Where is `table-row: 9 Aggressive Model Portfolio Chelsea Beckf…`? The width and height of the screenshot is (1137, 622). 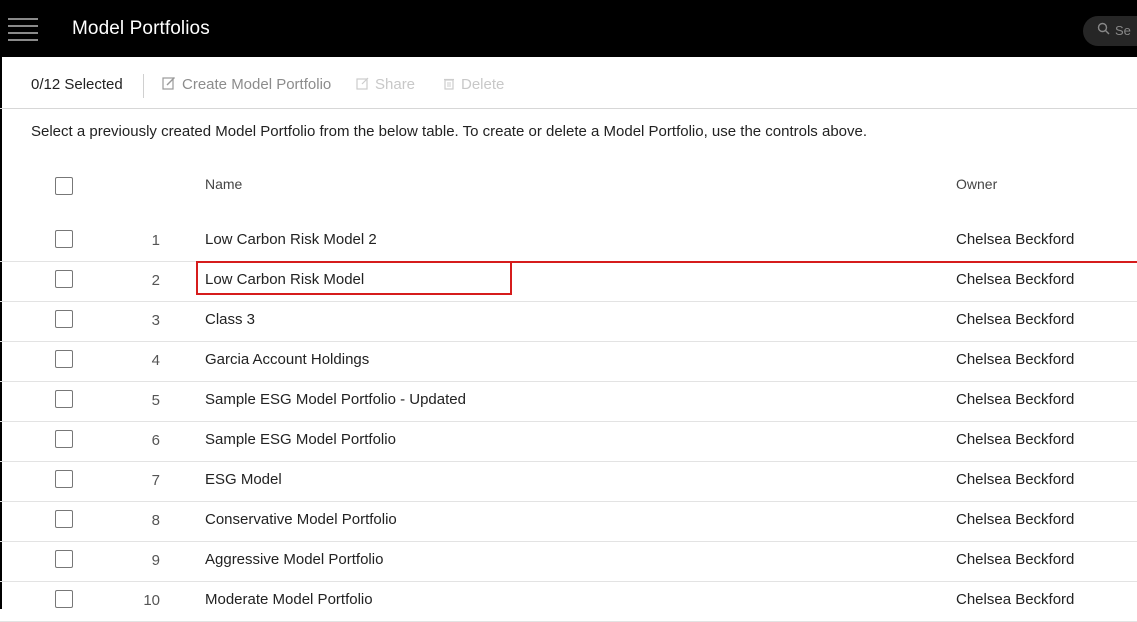
table-row: 9 Aggressive Model Portfolio Chelsea Beckf… is located at coordinates (568, 562).